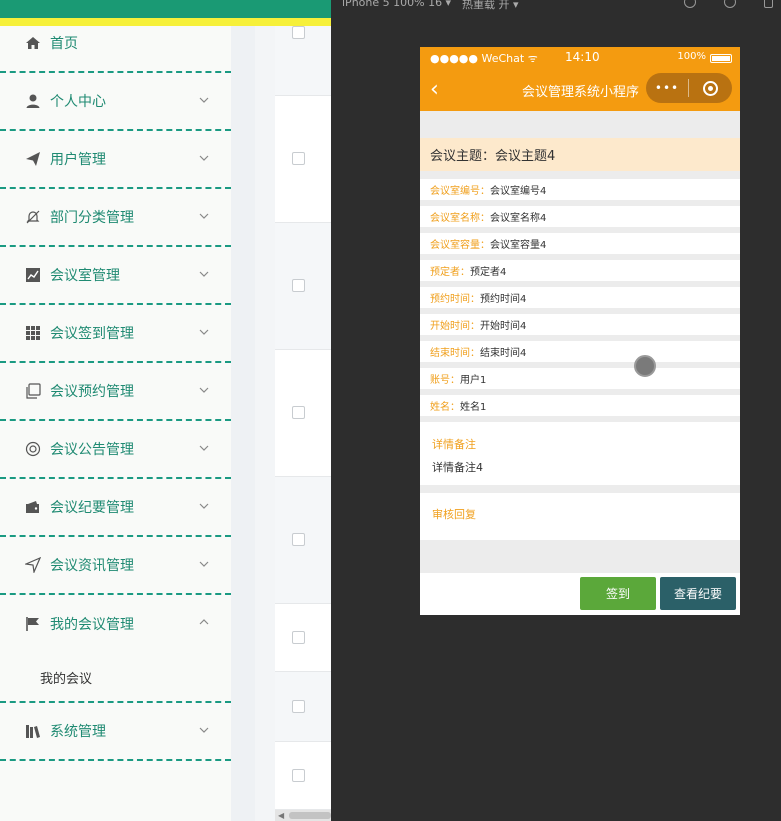 The width and height of the screenshot is (781, 821). I want to click on field-start-time: 开始时间： 开始时间4, so click(580, 324).